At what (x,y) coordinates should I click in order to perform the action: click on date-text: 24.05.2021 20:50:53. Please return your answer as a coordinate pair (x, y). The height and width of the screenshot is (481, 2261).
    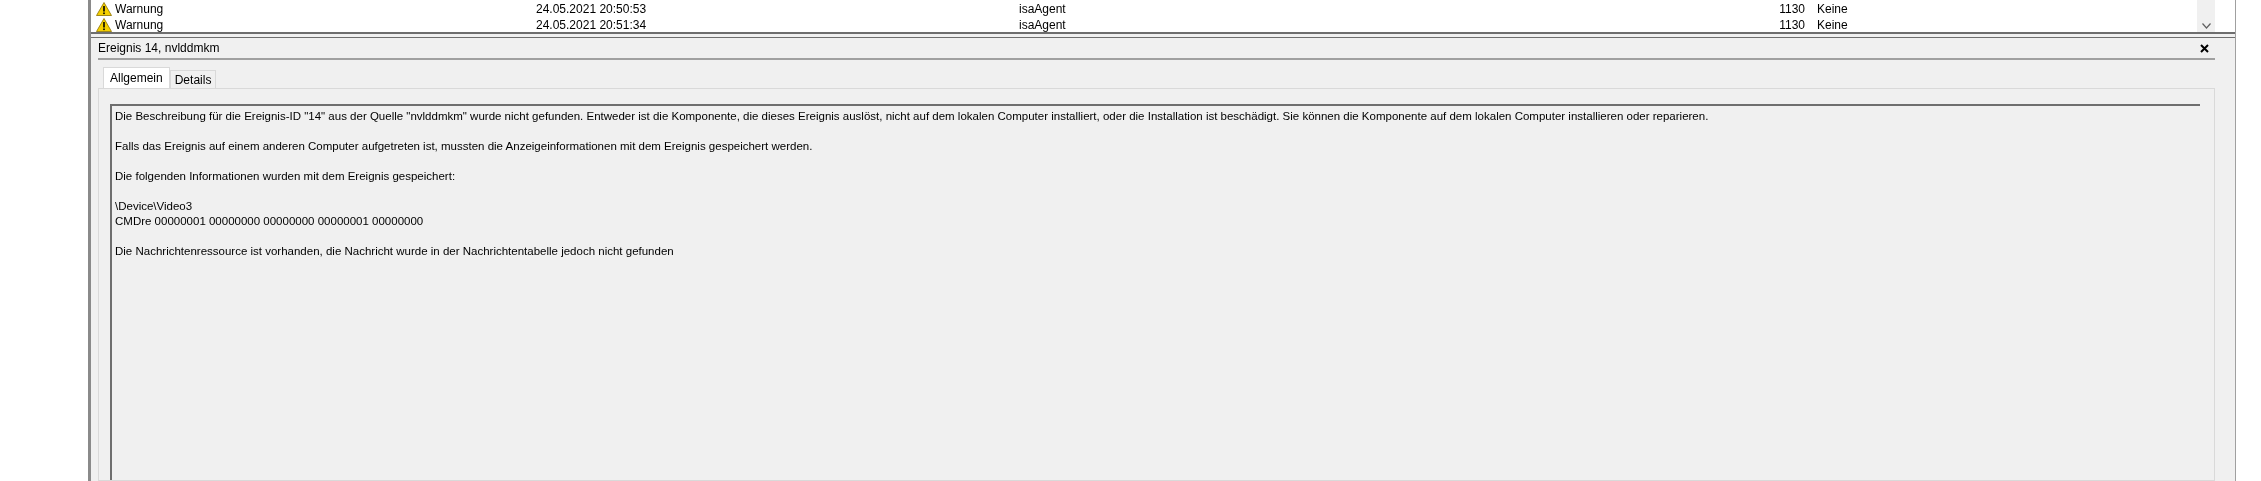
    Looking at the image, I should click on (592, 9).